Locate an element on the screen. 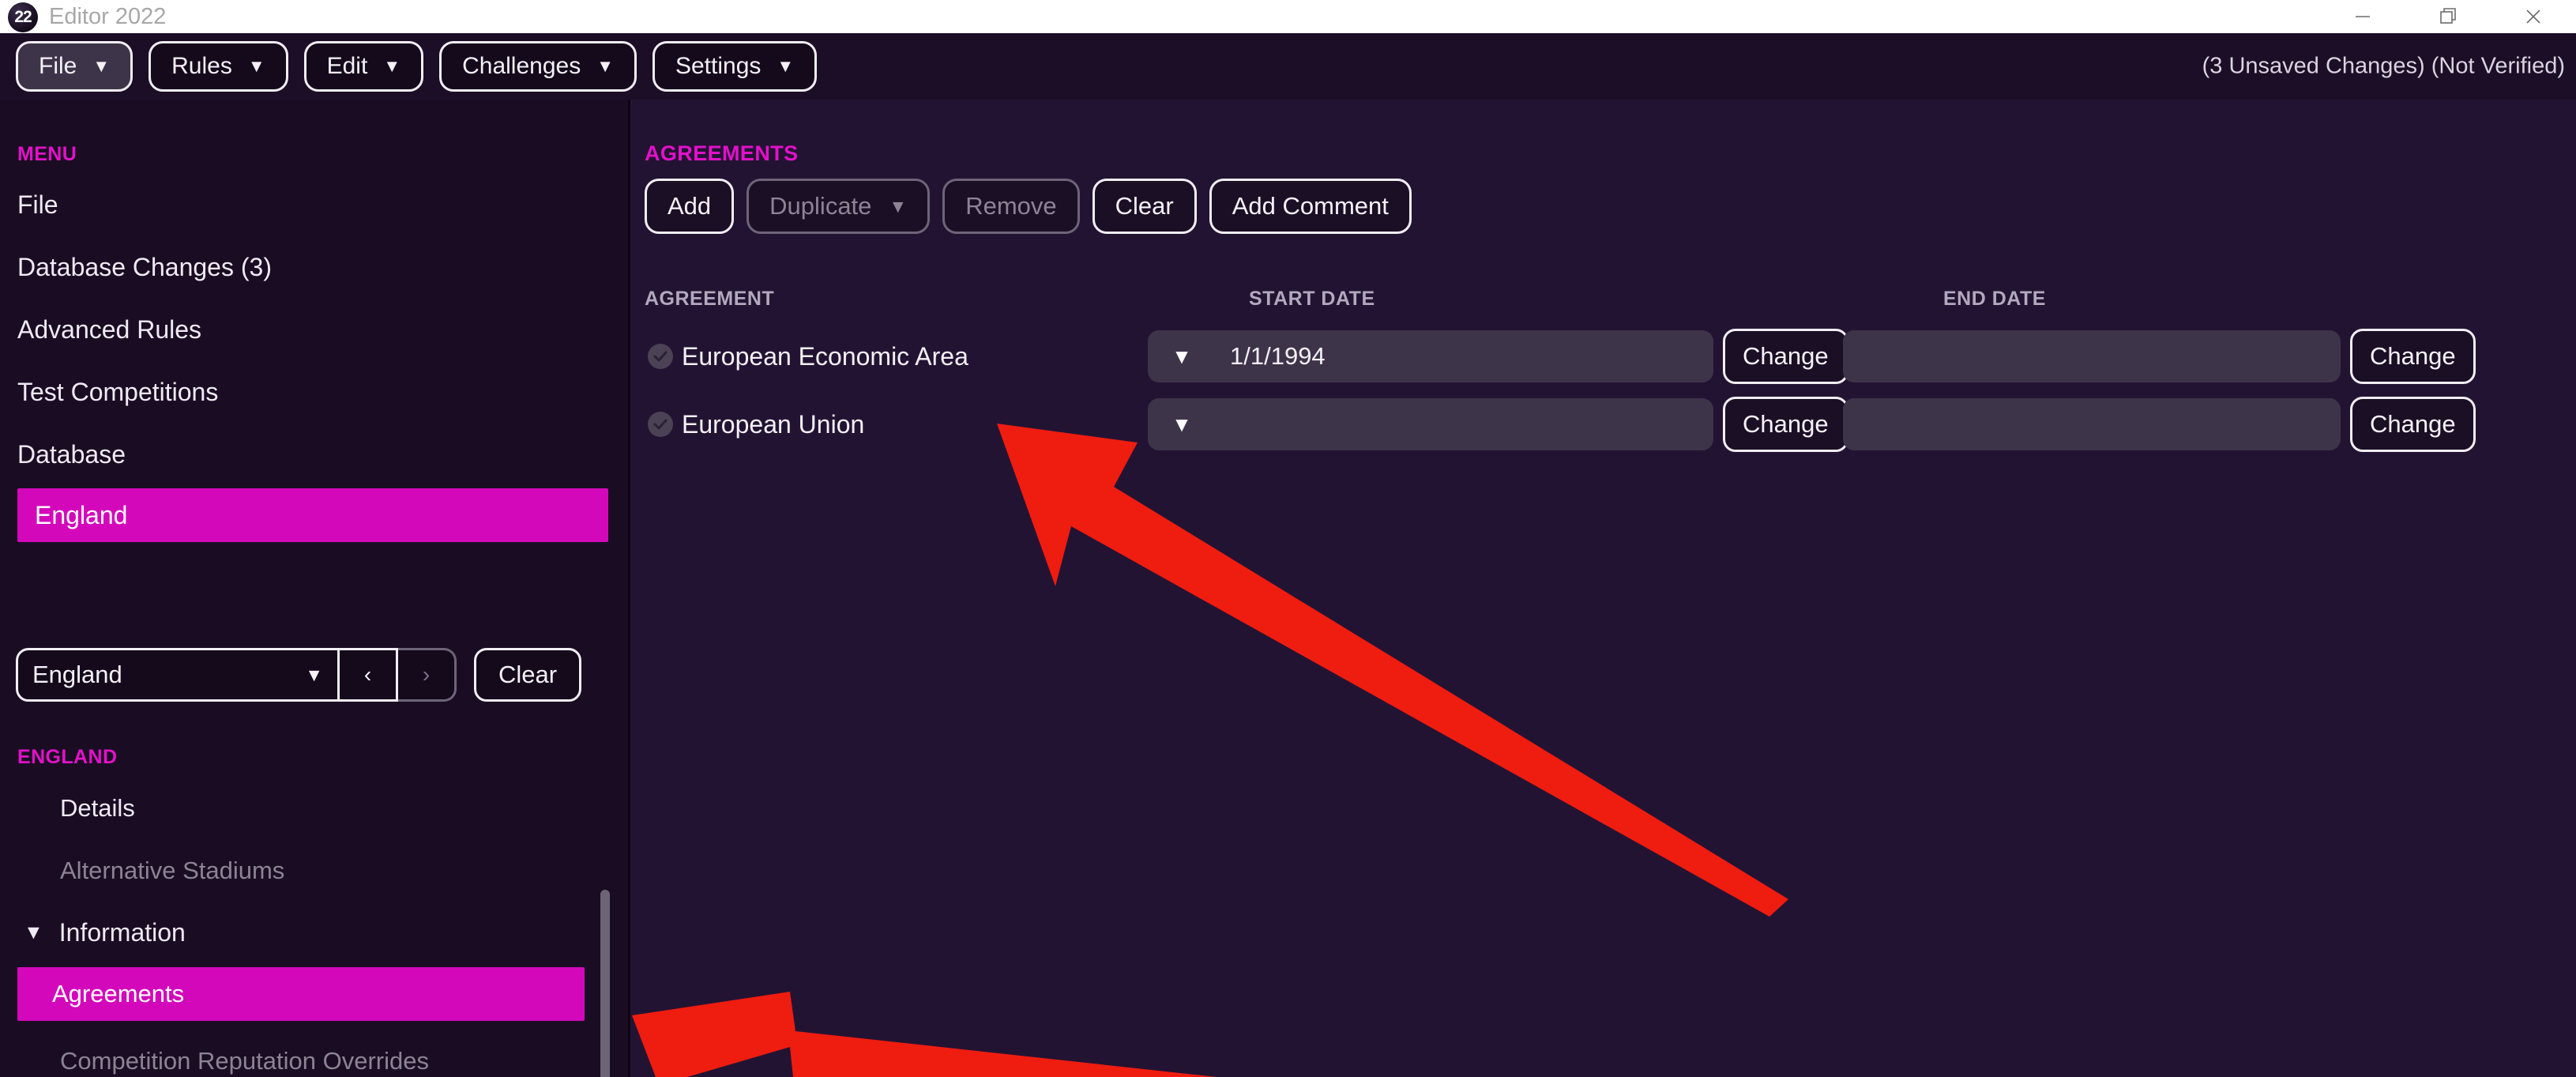 This screenshot has height=1077, width=2576. menu-button-rules-label: Rules is located at coordinates (202, 66).